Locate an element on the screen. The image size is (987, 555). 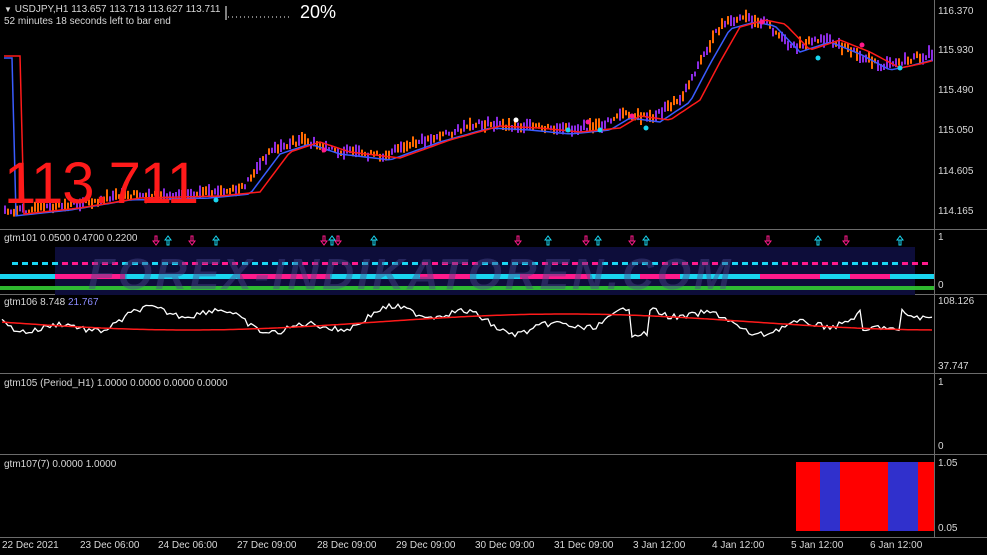
gtm101-scale-top: 1 is located at coordinates (941, 237).